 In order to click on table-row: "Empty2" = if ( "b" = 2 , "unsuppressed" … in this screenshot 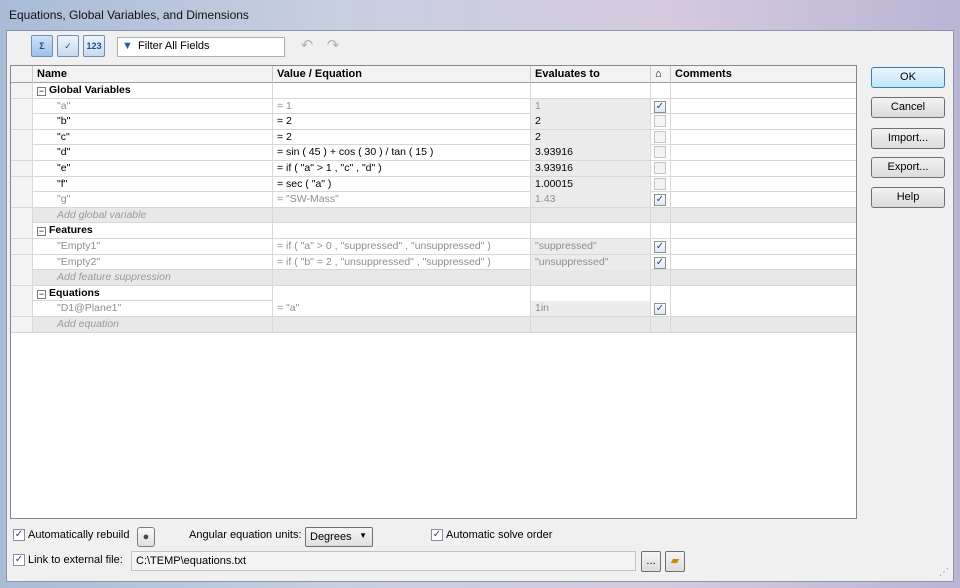, I will do `click(433, 262)`.